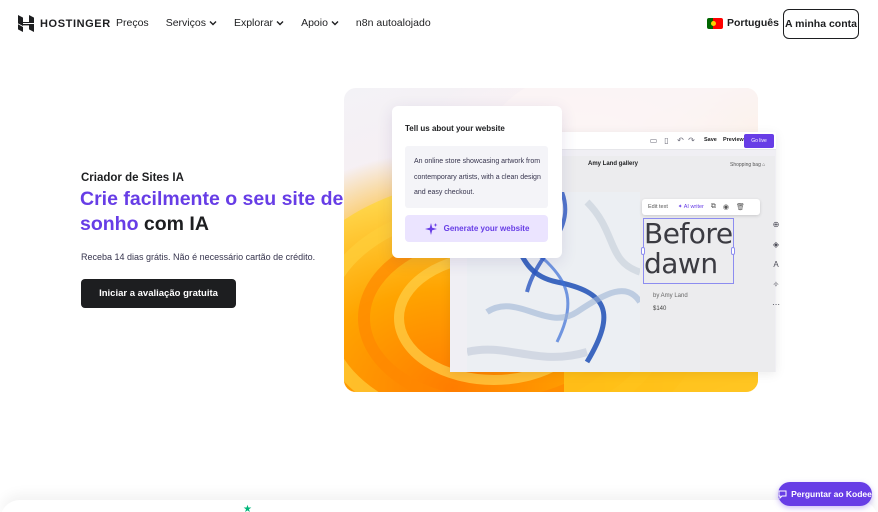 The image size is (878, 512). Describe the element at coordinates (486, 228) in the screenshot. I see `generate-website-label: Generate your website` at that location.